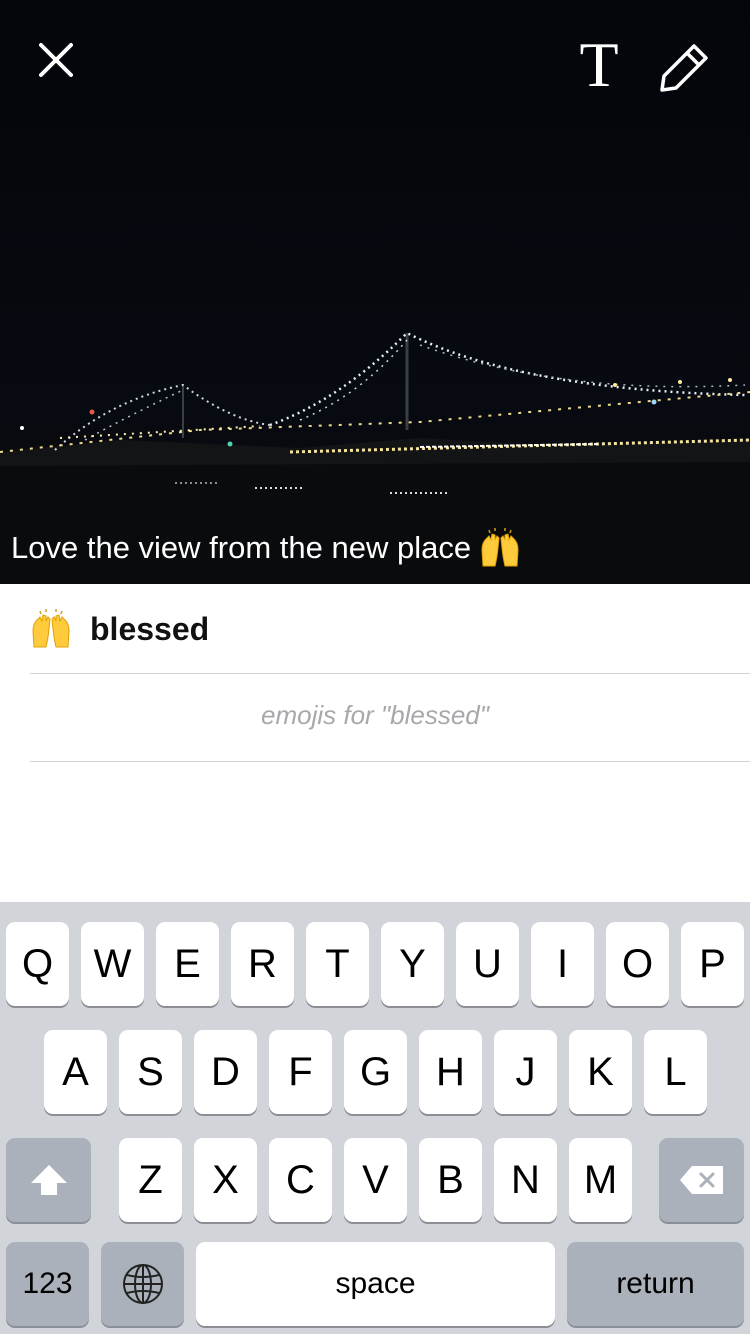 The image size is (750, 1334). Describe the element at coordinates (112, 964) in the screenshot. I see `key-w: W` at that location.